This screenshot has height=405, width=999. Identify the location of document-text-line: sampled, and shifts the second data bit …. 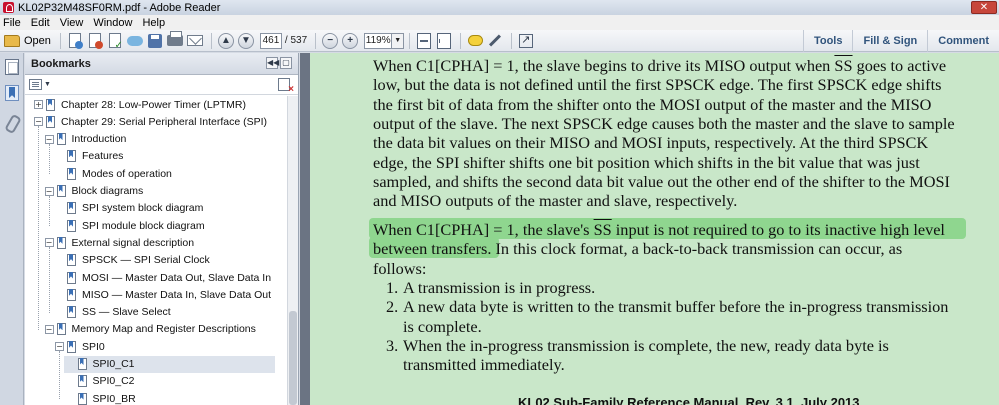
(661, 182).